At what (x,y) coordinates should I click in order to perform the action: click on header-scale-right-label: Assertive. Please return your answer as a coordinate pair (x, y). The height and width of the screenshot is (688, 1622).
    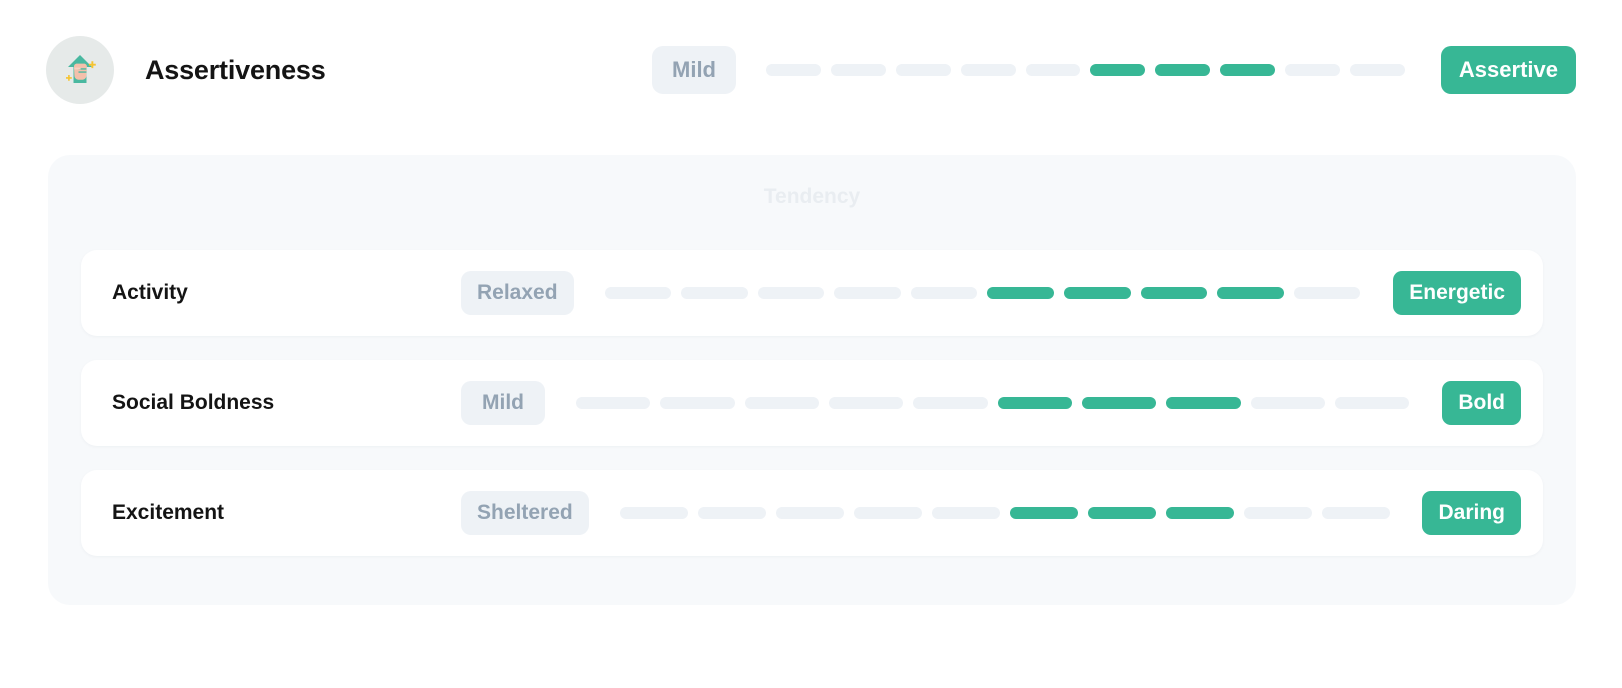
    Looking at the image, I should click on (1508, 70).